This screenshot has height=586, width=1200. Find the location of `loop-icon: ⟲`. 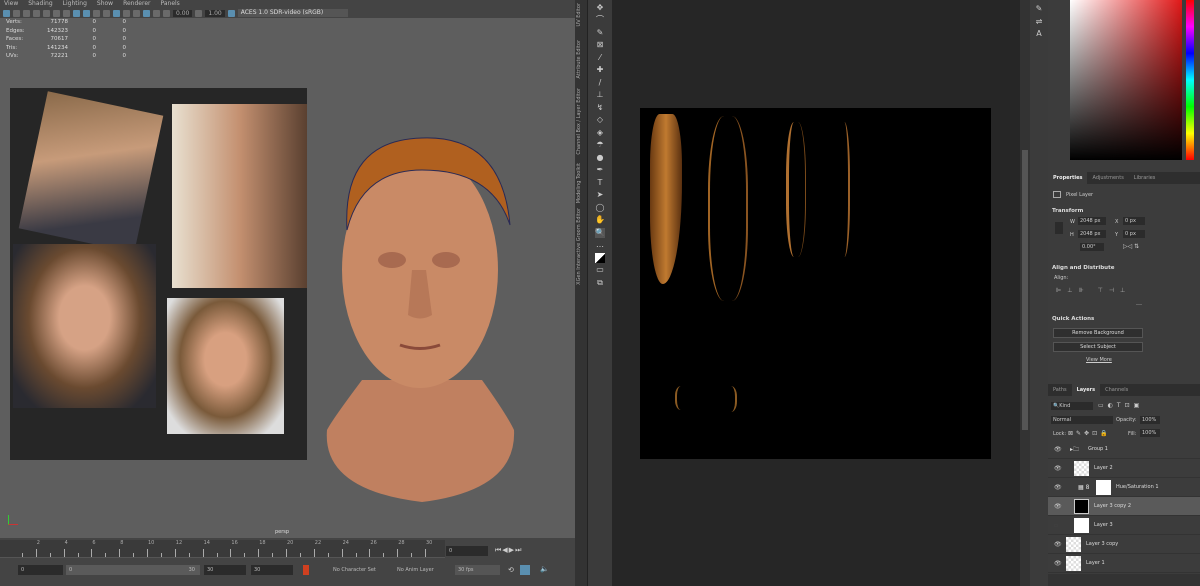

loop-icon: ⟲ is located at coordinates (511, 570).